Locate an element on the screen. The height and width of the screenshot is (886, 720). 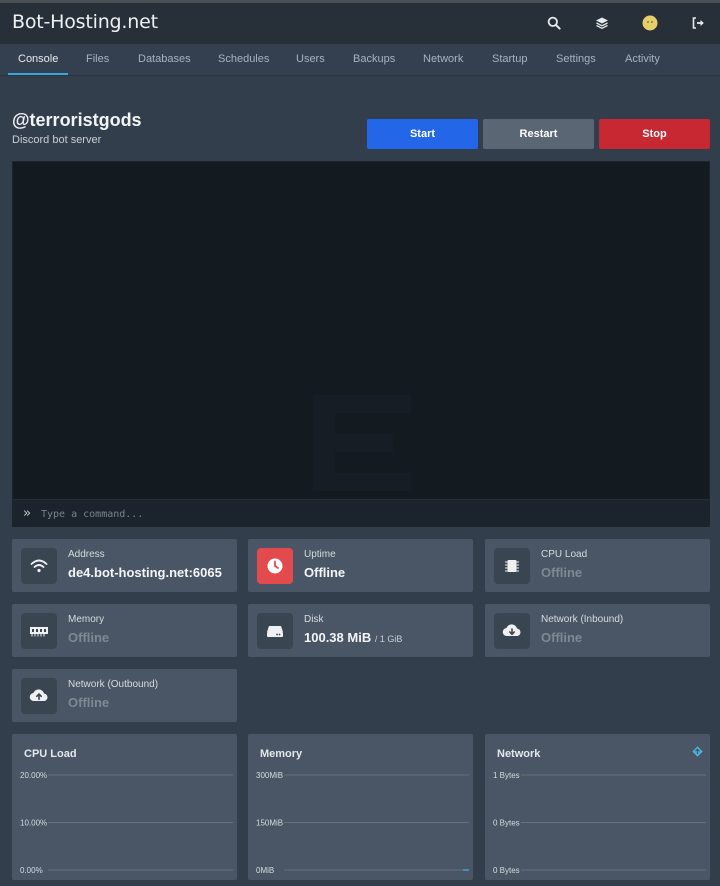
logout-icon is located at coordinates (698, 23).